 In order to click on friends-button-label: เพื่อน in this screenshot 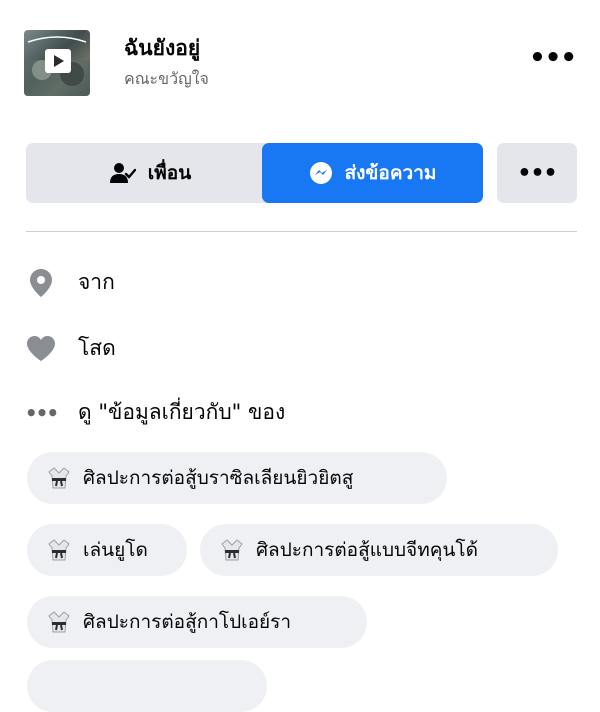, I will do `click(169, 173)`.